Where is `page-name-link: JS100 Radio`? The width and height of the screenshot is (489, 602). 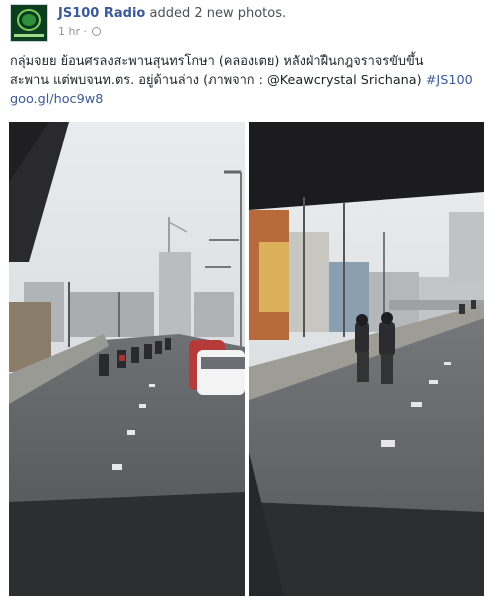
page-name-link: JS100 Radio is located at coordinates (101, 13).